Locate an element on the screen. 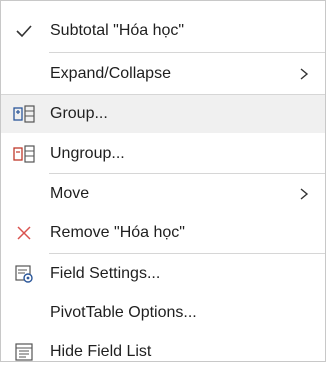  menu-item-remove: Remove "Hóa học" is located at coordinates (163, 233).